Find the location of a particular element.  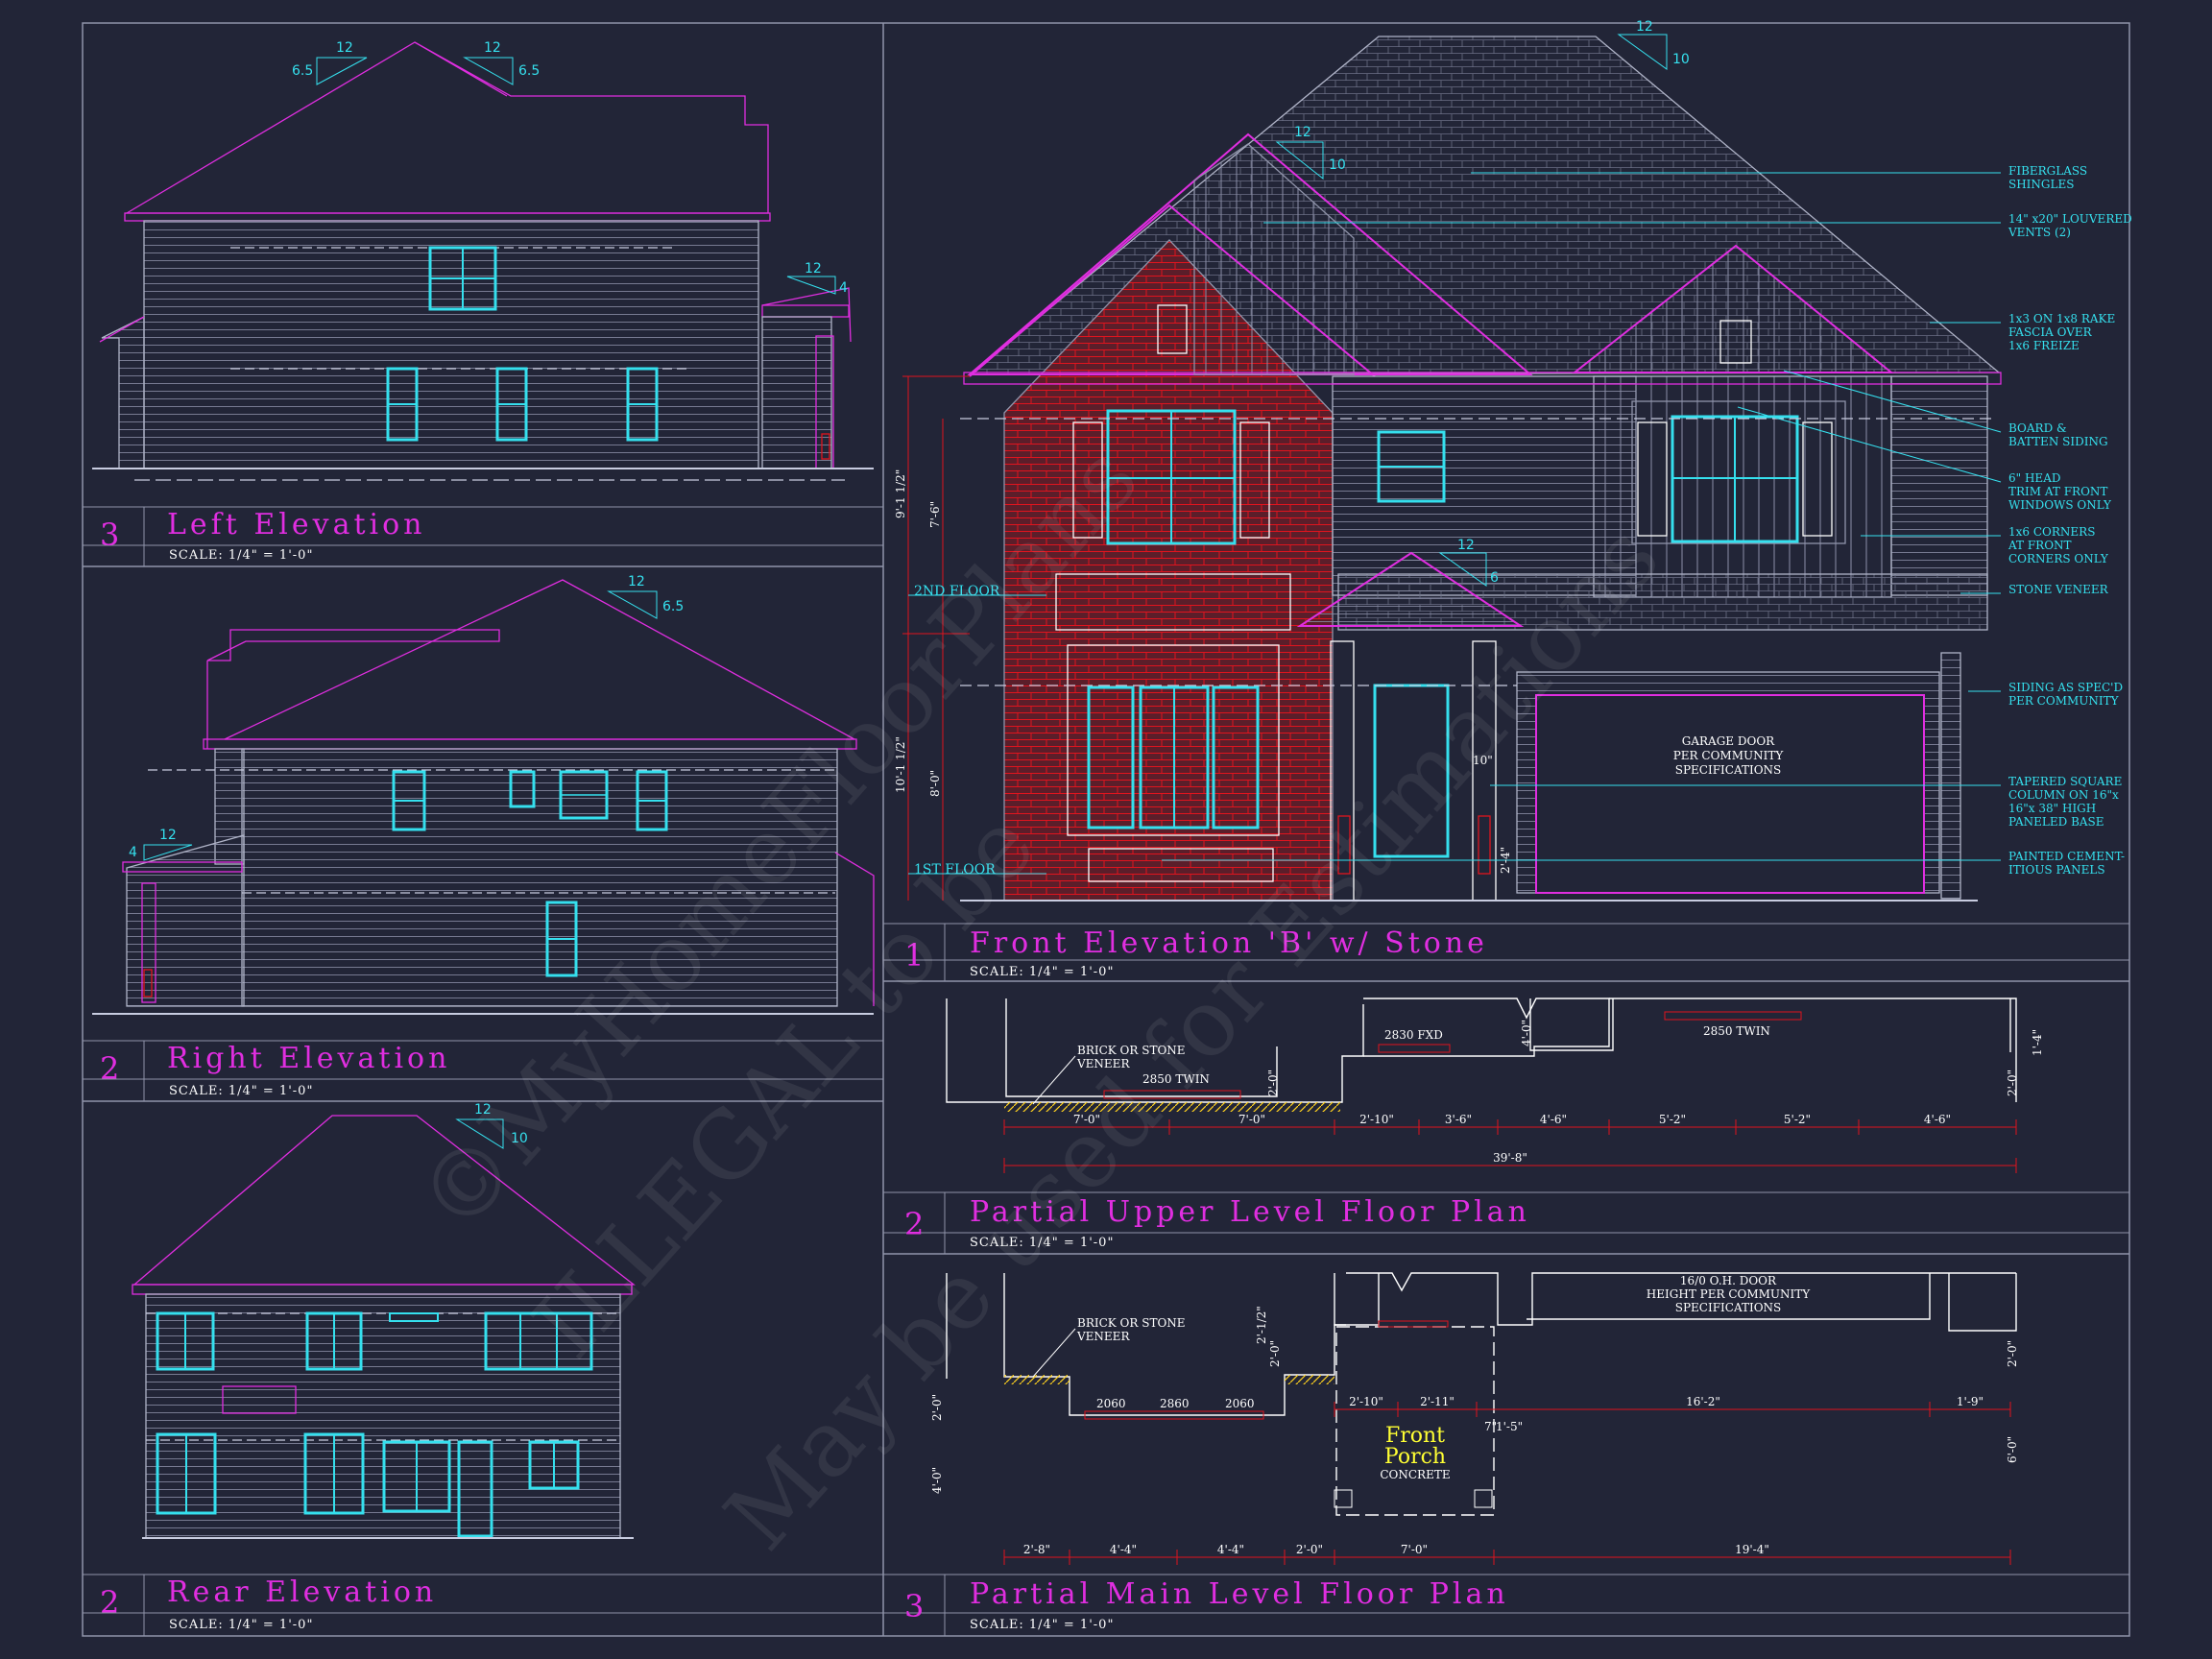

callout-line: STONE VENEER is located at coordinates (2058, 590).